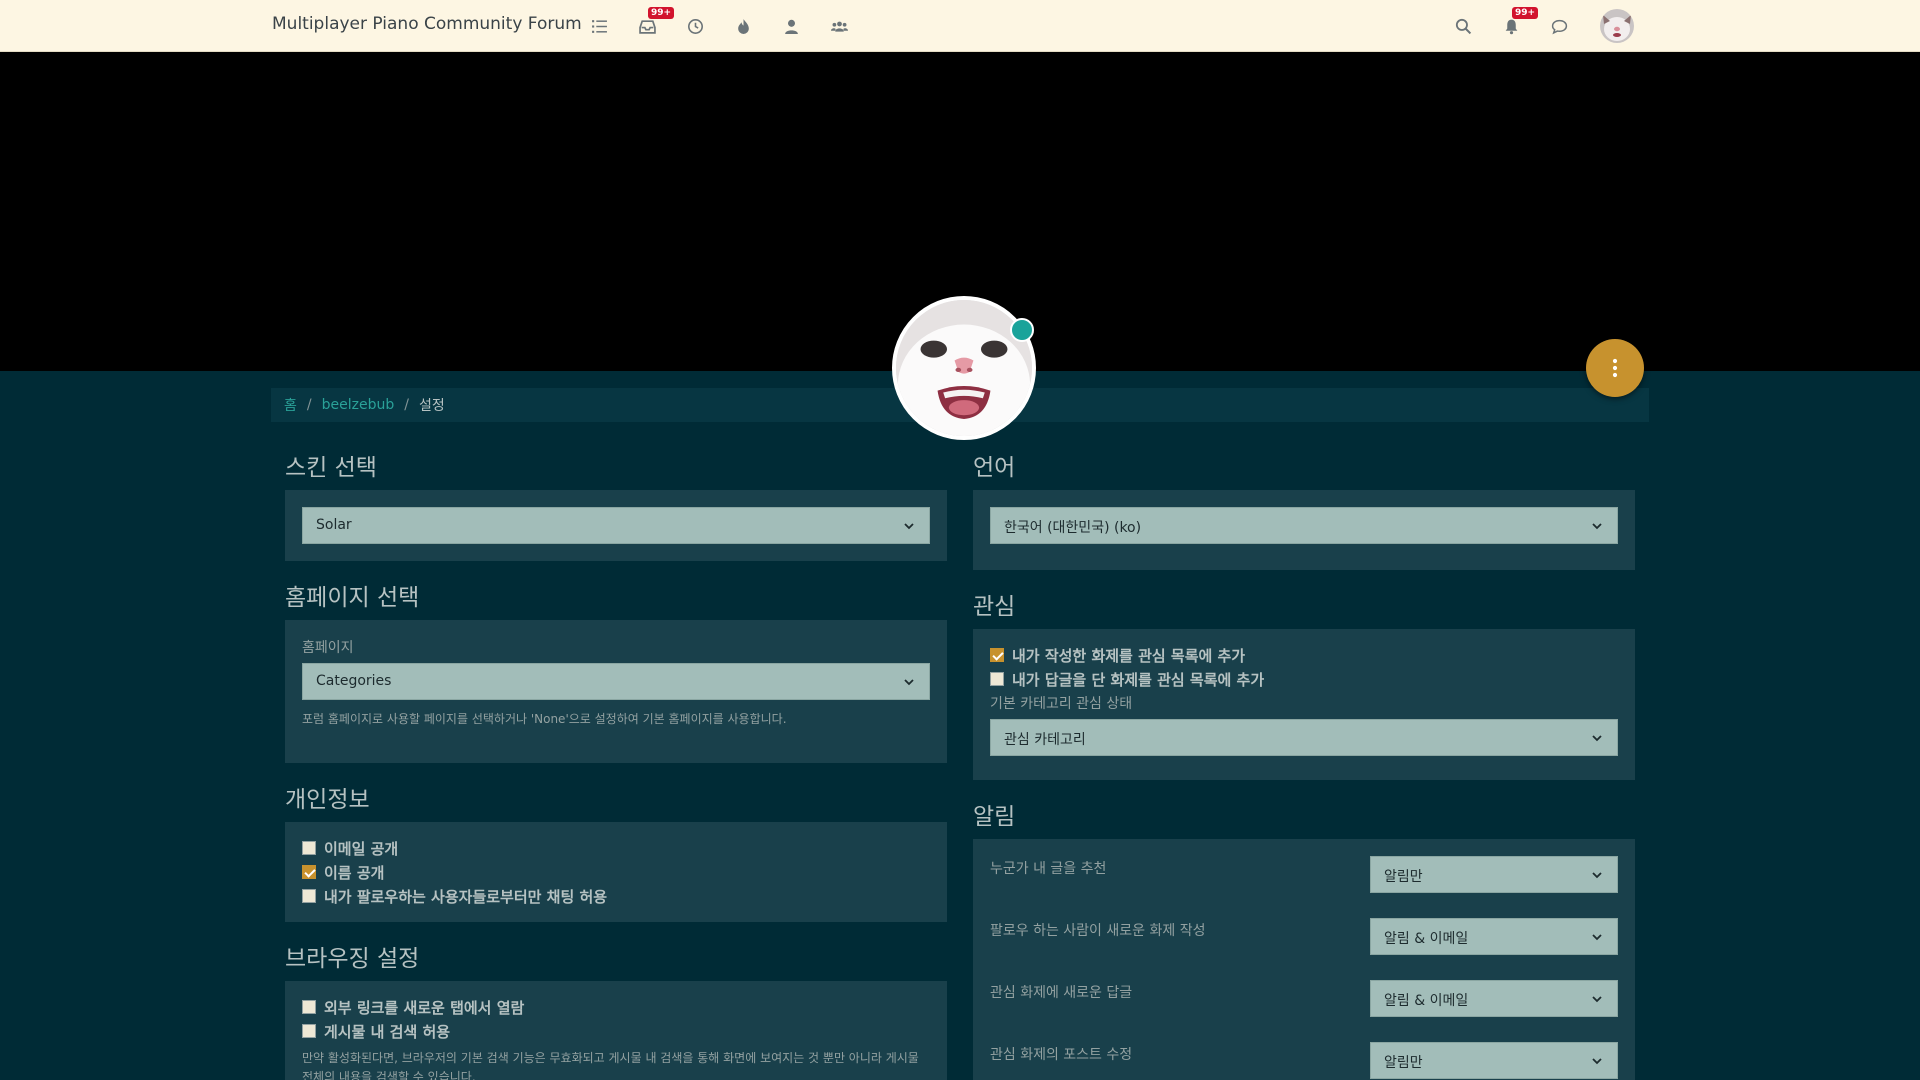 The height and width of the screenshot is (1080, 1920). Describe the element at coordinates (361, 848) in the screenshot. I see `checkbox-label: 이메일 공개` at that location.